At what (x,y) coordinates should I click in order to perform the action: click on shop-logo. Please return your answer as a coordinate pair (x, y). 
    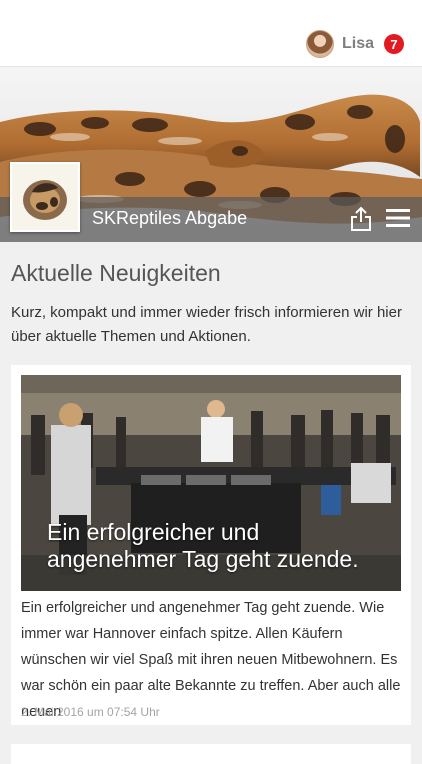
    Looking at the image, I should click on (45, 197).